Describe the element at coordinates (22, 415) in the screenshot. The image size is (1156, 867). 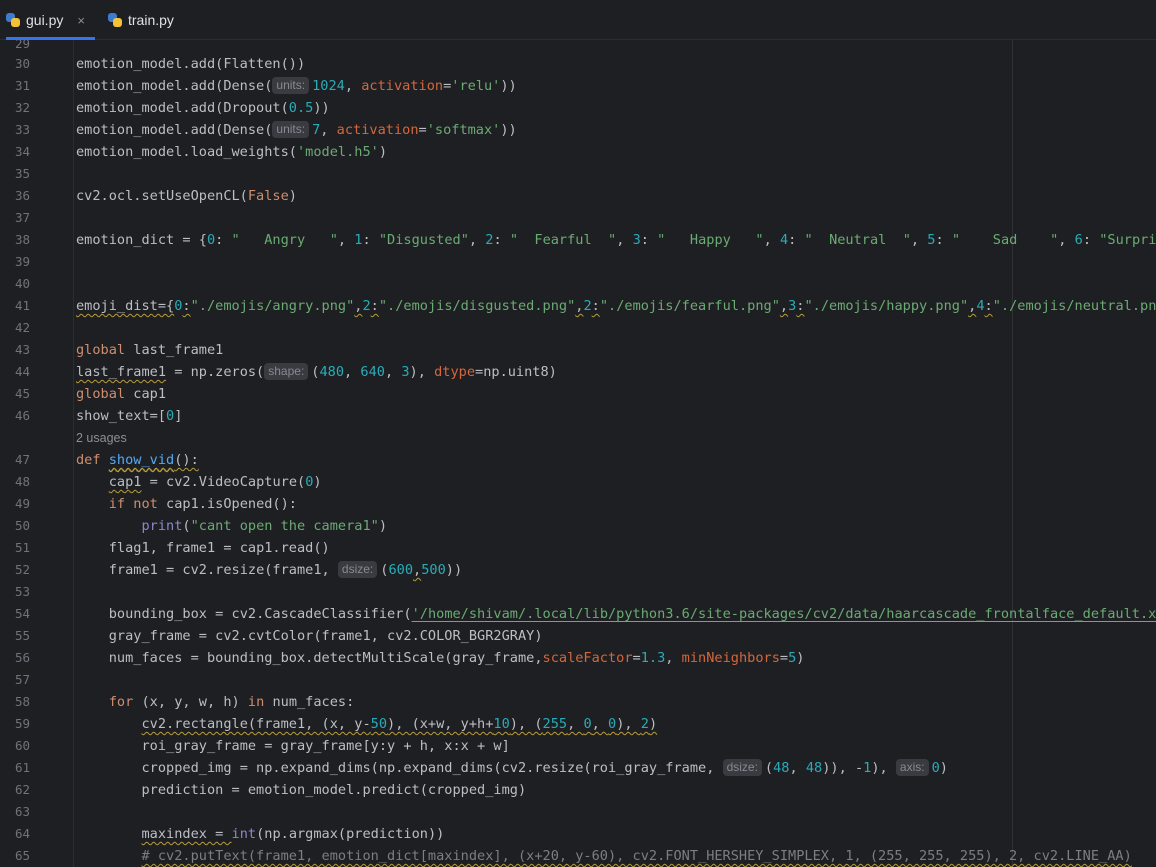
I see `line-number: 46` at that location.